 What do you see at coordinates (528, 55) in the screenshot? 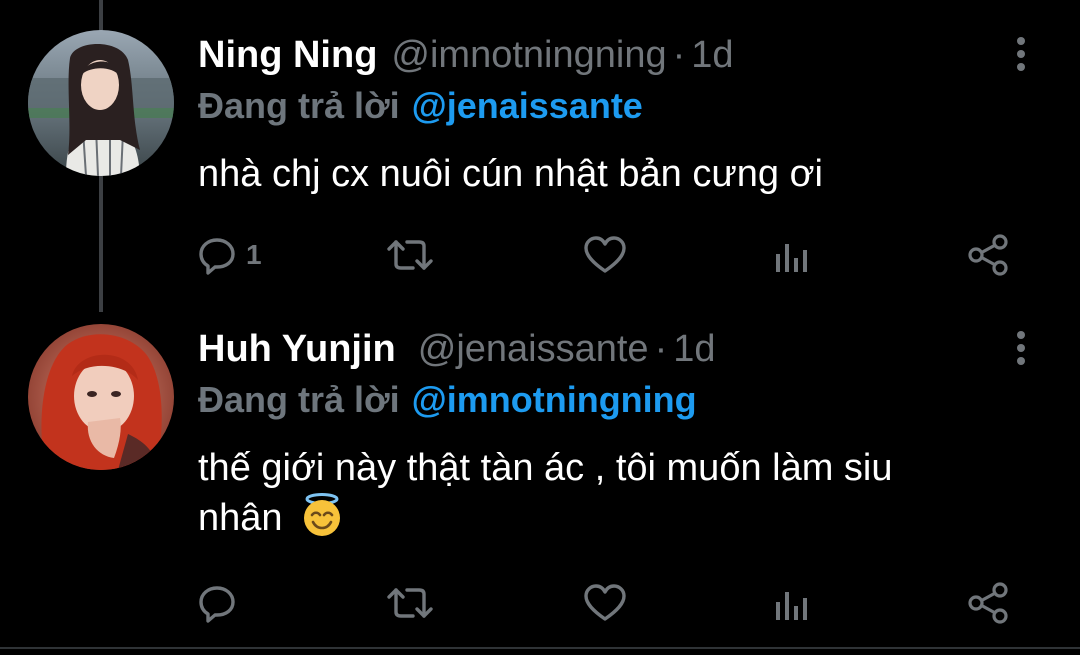
I see `author-handle: @imnotningning` at bounding box center [528, 55].